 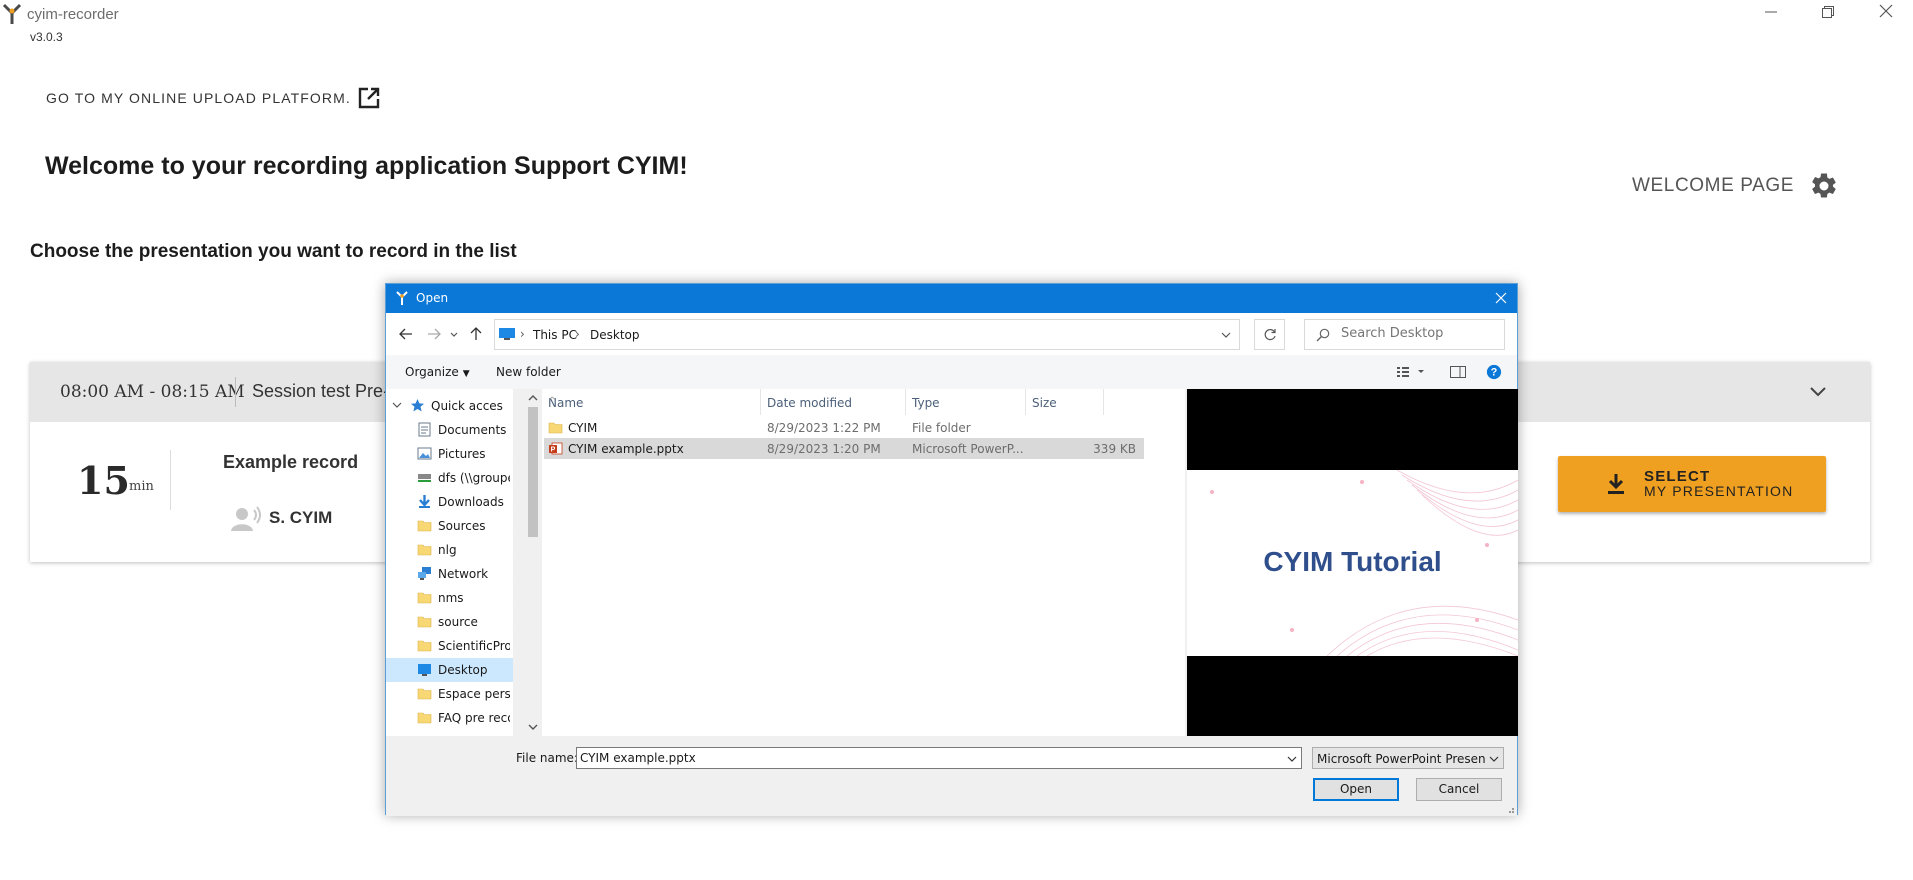 I want to click on nav-item-pictures: Pictures 📌, so click(x=449, y=454).